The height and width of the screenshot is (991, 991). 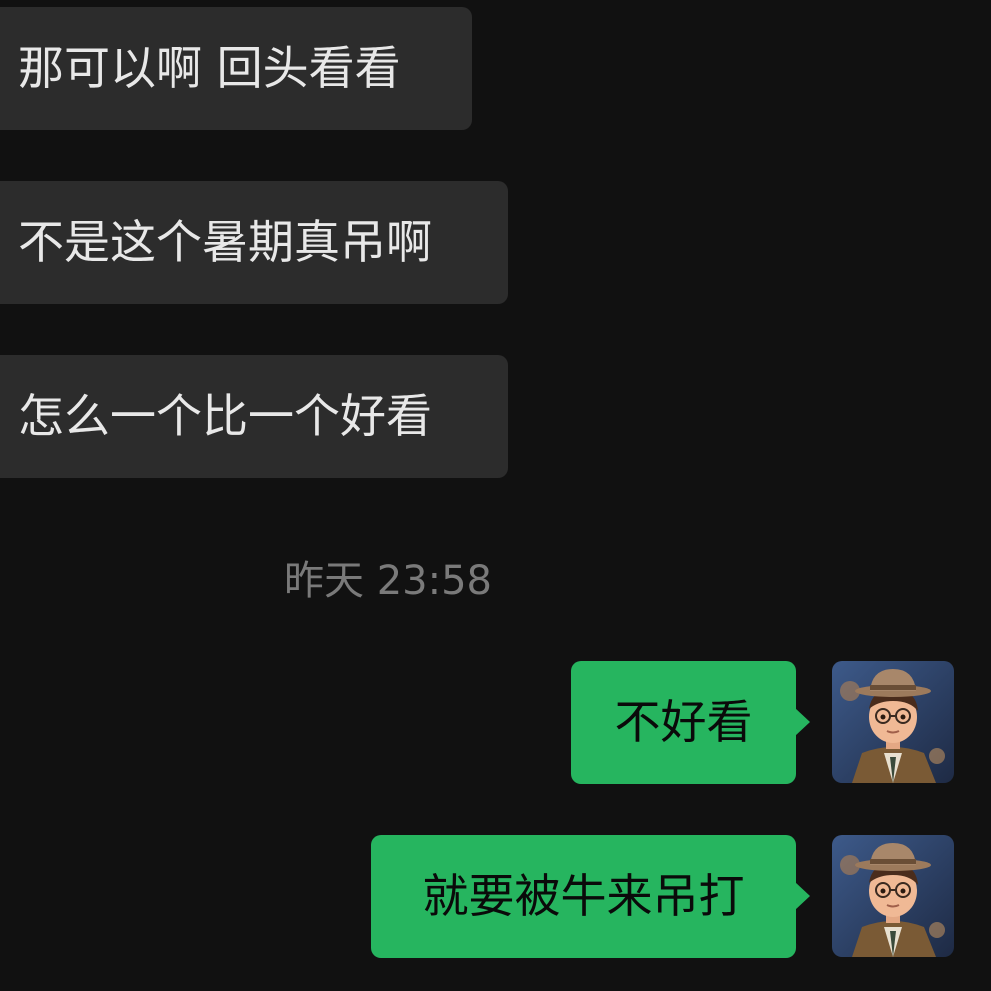 I want to click on message-text: 不好看, so click(x=683, y=722).